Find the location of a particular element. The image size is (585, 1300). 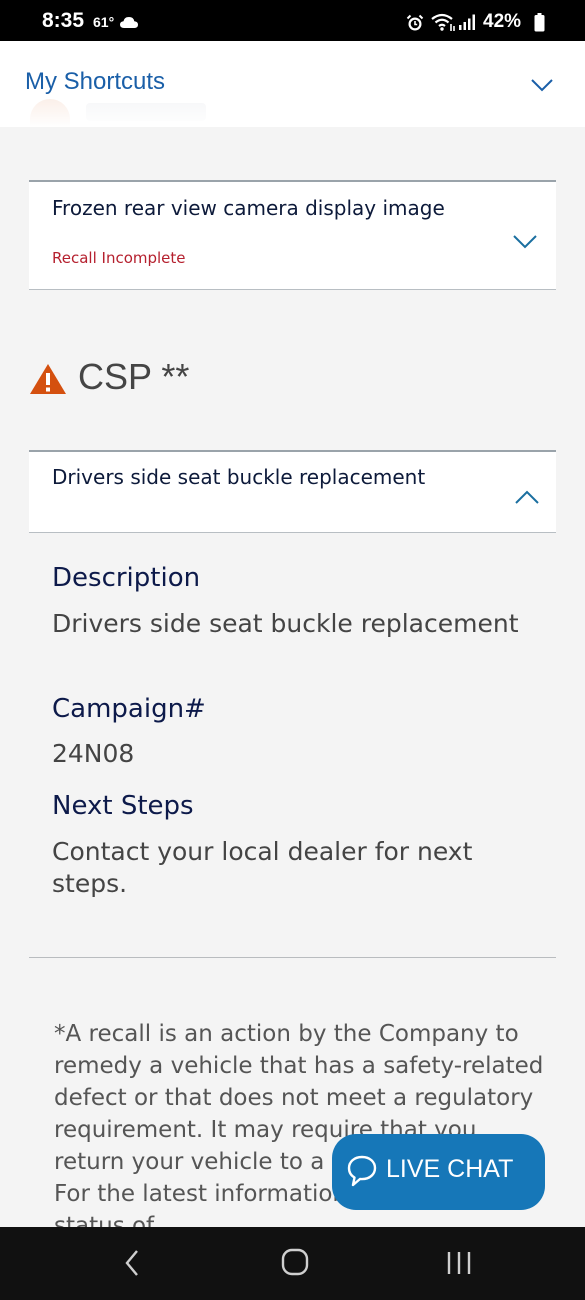

battery-percent: 42% is located at coordinates (502, 21).